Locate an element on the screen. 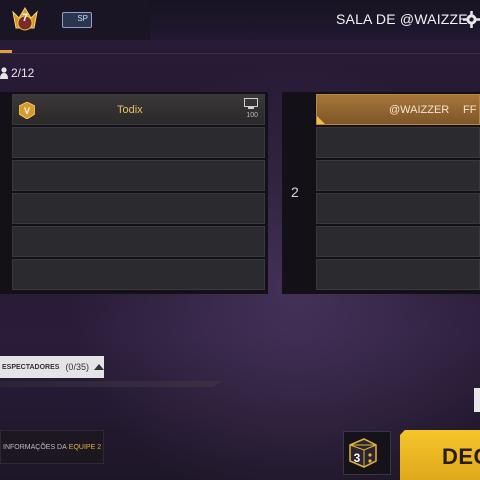 This screenshot has height=480, width=480. rank-badge: 7 is located at coordinates (25, 20).